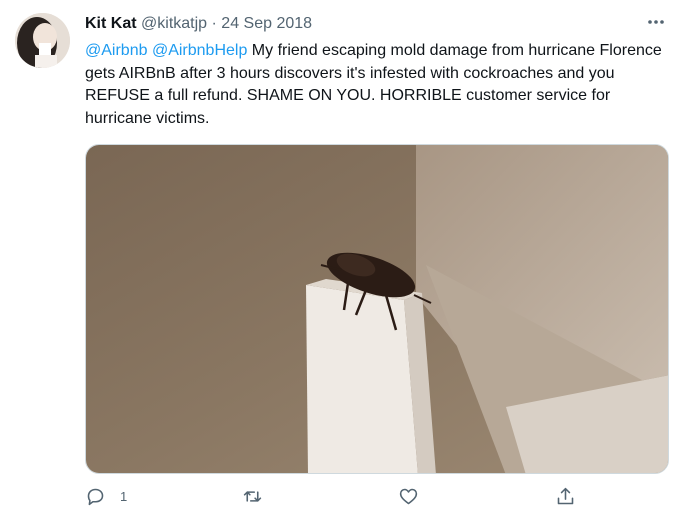  I want to click on mention-airbnb: @Airbnb, so click(116, 50).